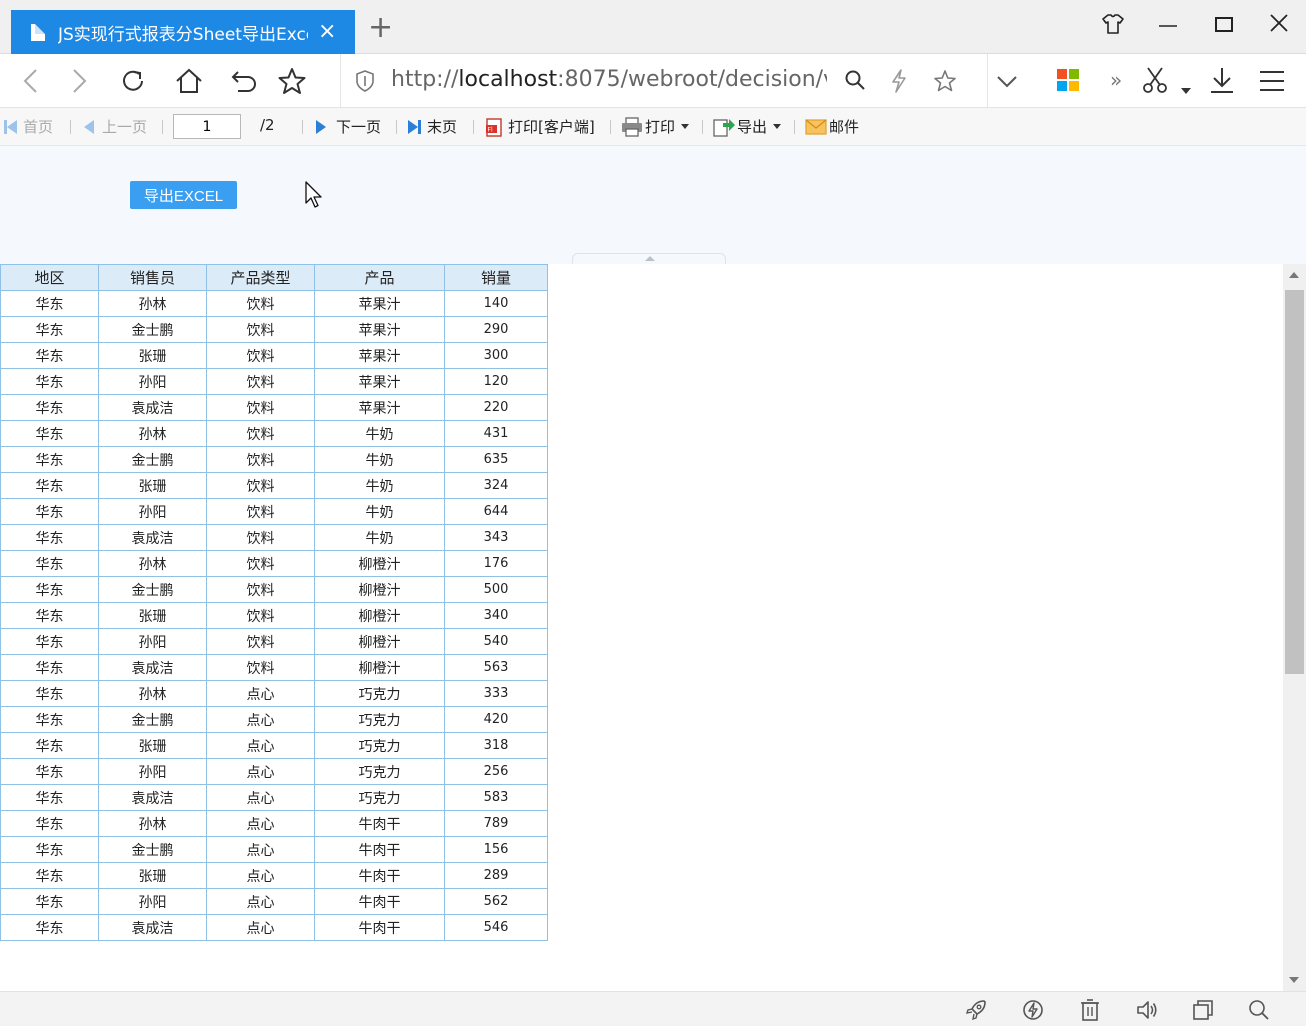 Image resolution: width=1306 pixels, height=1026 pixels. What do you see at coordinates (655, 126) in the screenshot?
I see `print-button: 打印` at bounding box center [655, 126].